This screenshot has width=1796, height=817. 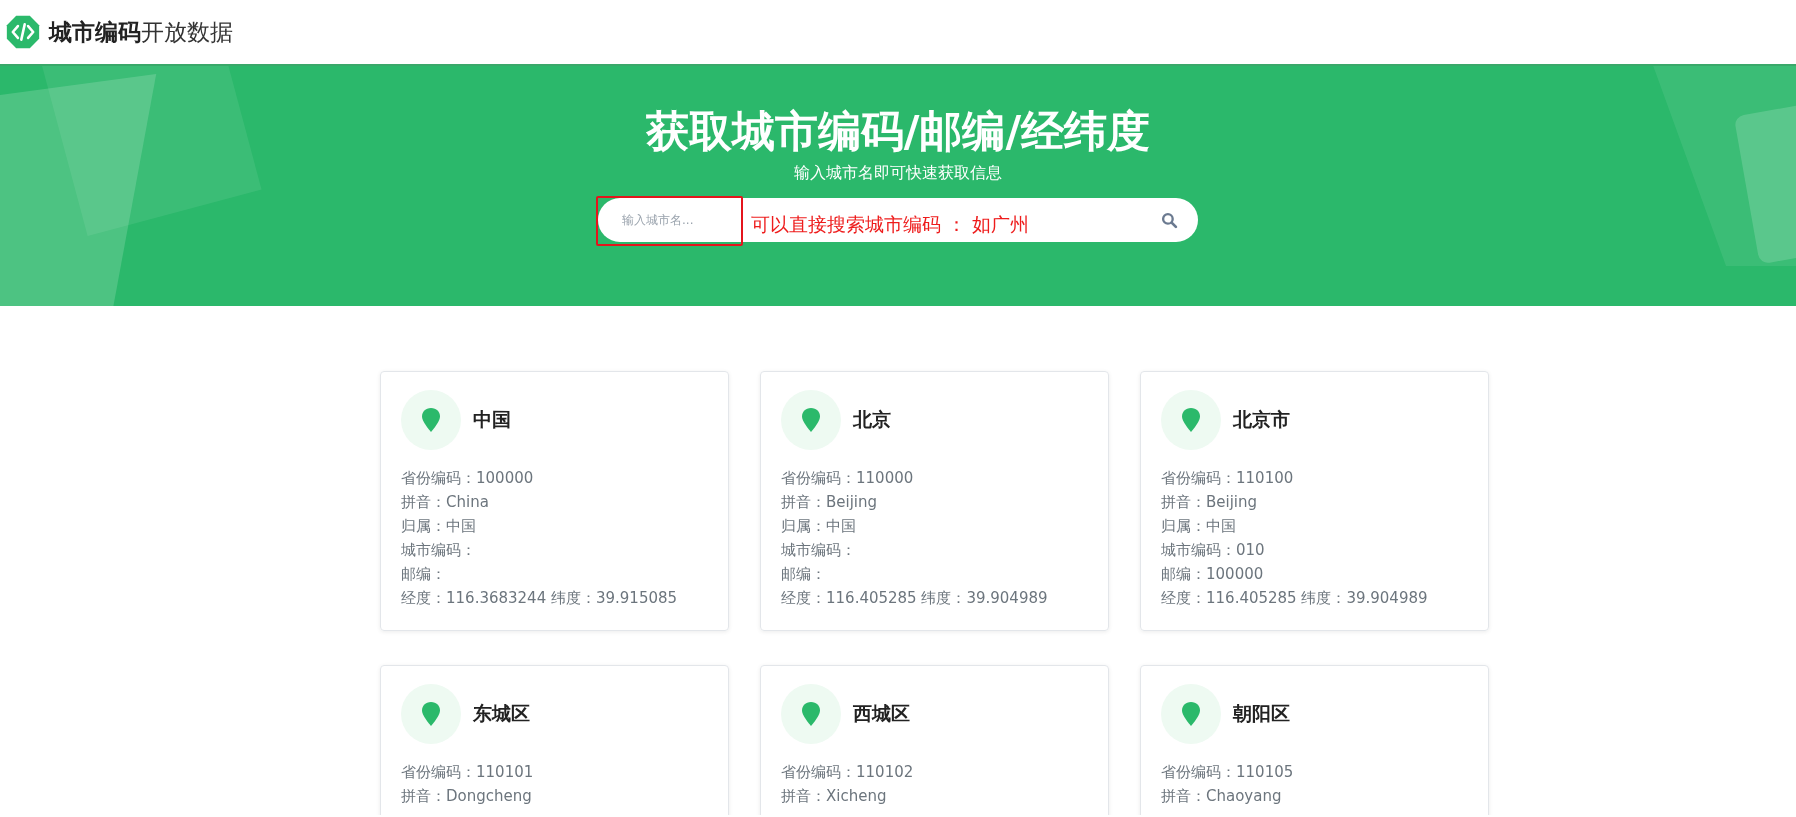 What do you see at coordinates (467, 796) in the screenshot?
I see `city-info-text: 拼音：Dongcheng` at bounding box center [467, 796].